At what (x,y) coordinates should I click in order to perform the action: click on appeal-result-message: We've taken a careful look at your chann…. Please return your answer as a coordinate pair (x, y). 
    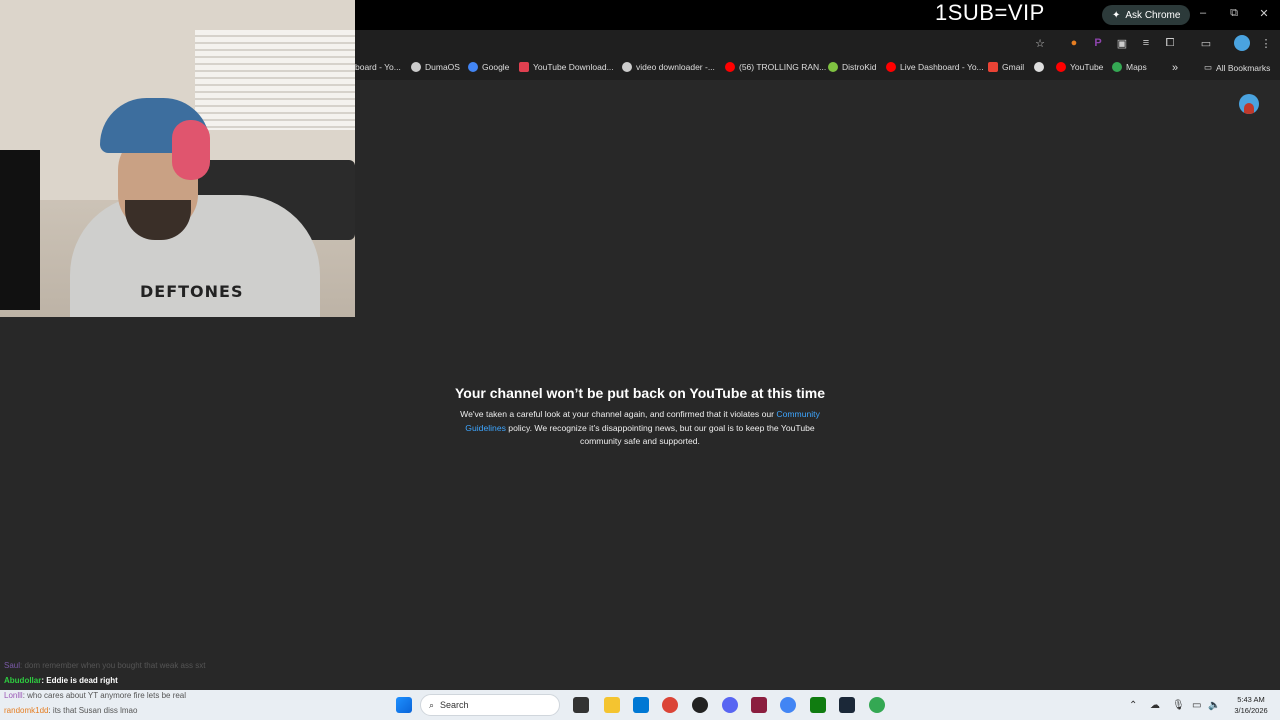
    Looking at the image, I should click on (640, 427).